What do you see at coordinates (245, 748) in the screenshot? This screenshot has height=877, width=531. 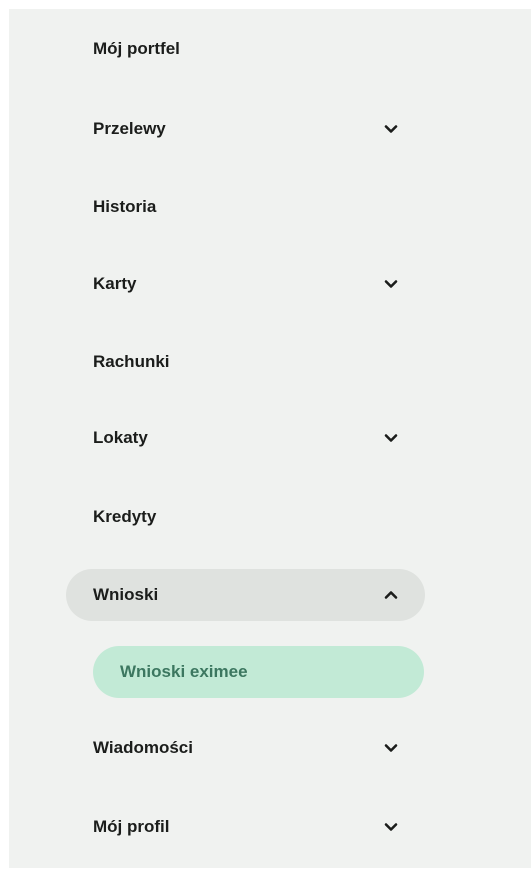 I see `nav-item-wiadomosci: Wiadomości` at bounding box center [245, 748].